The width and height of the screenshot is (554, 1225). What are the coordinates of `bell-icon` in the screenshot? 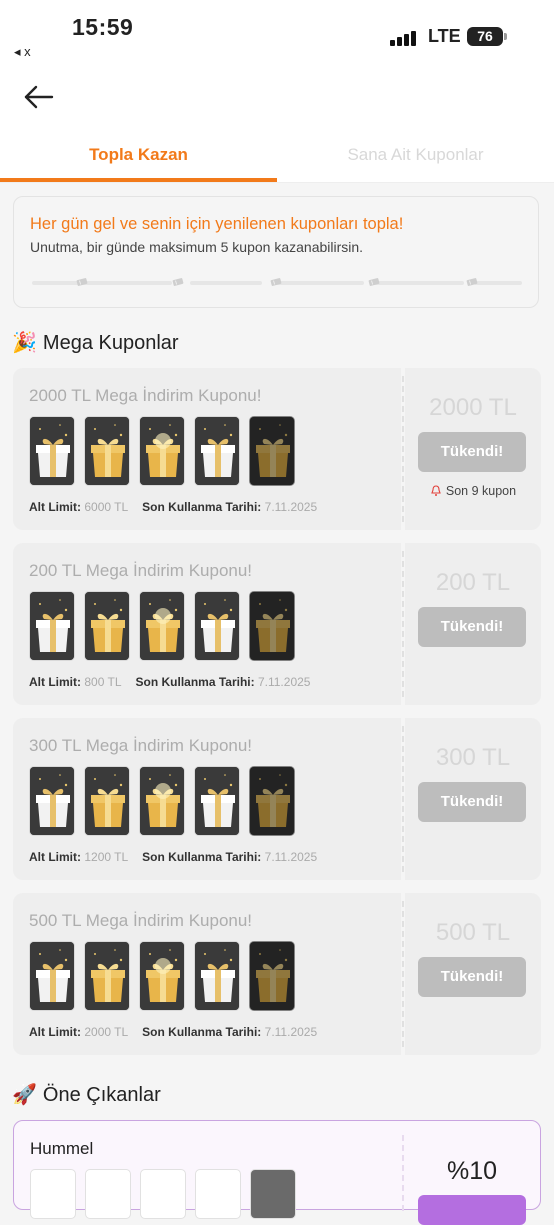 It's located at (436, 490).